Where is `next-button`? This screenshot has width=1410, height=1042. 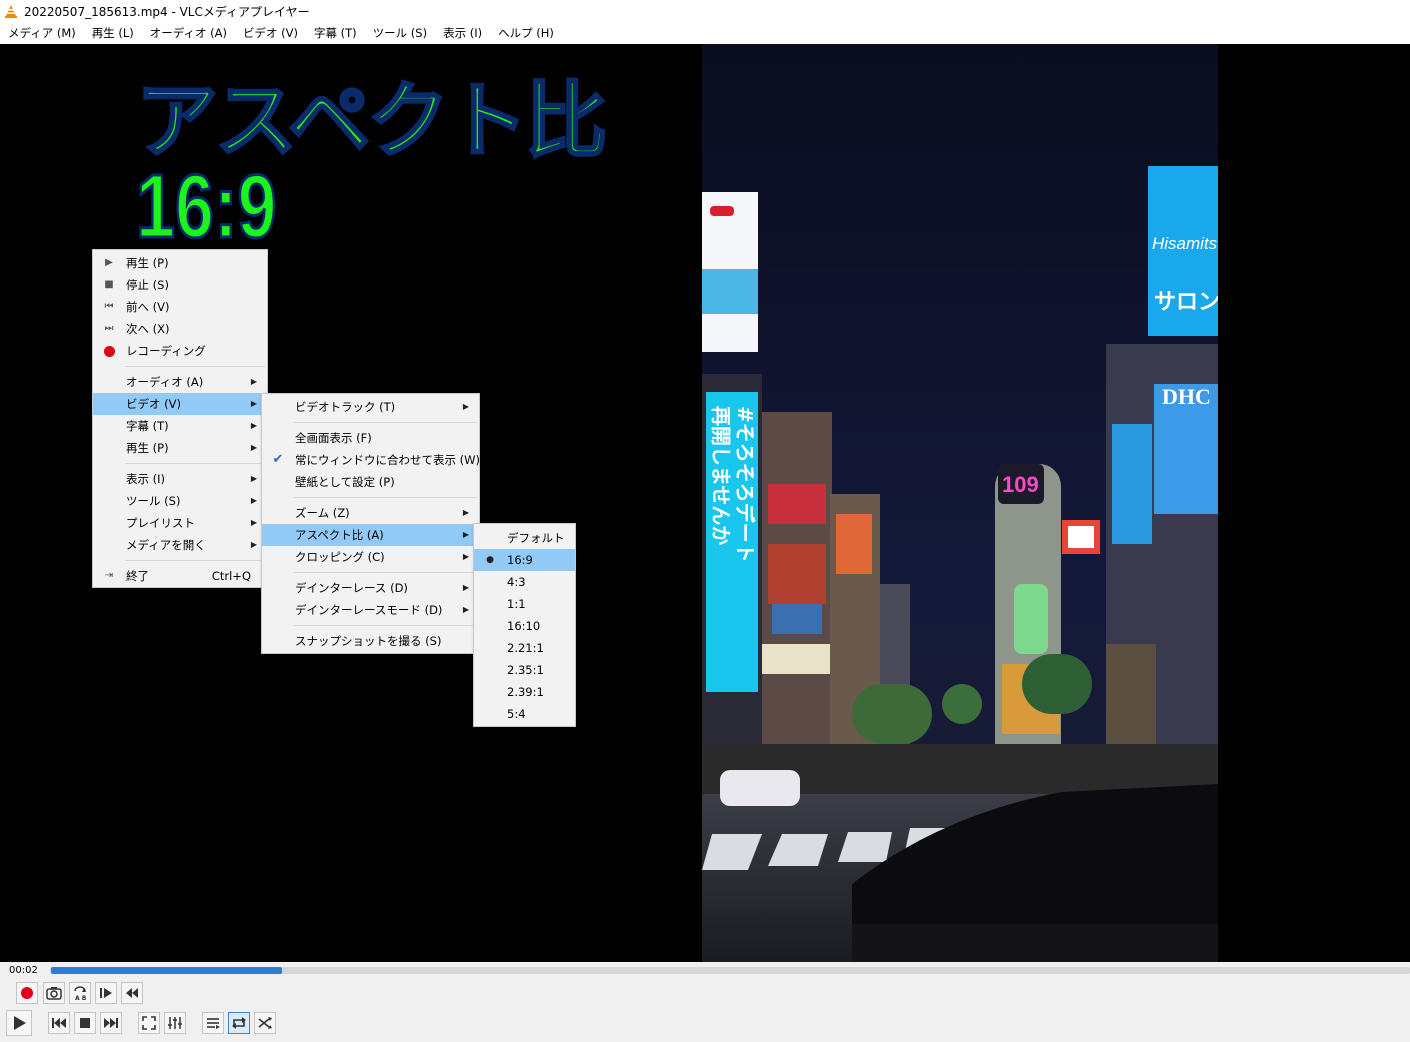
next-button is located at coordinates (111, 1023).